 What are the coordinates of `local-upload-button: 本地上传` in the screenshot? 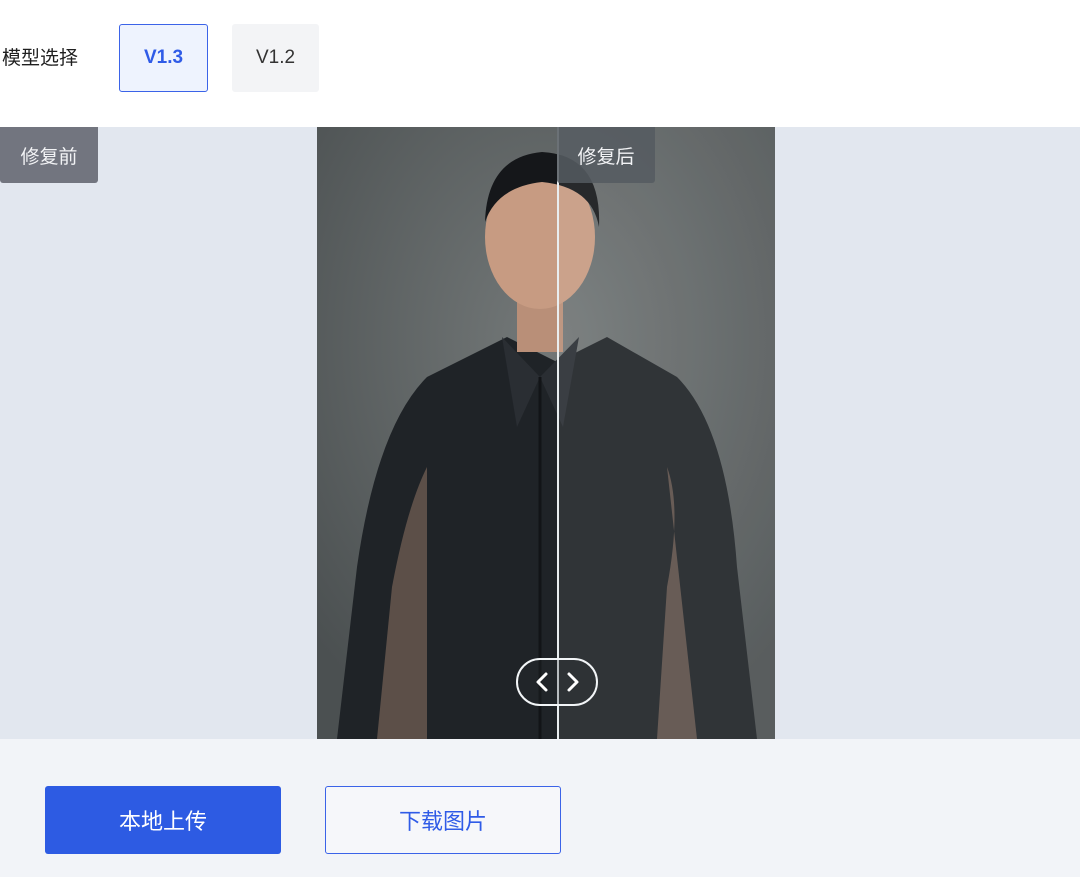 It's located at (163, 820).